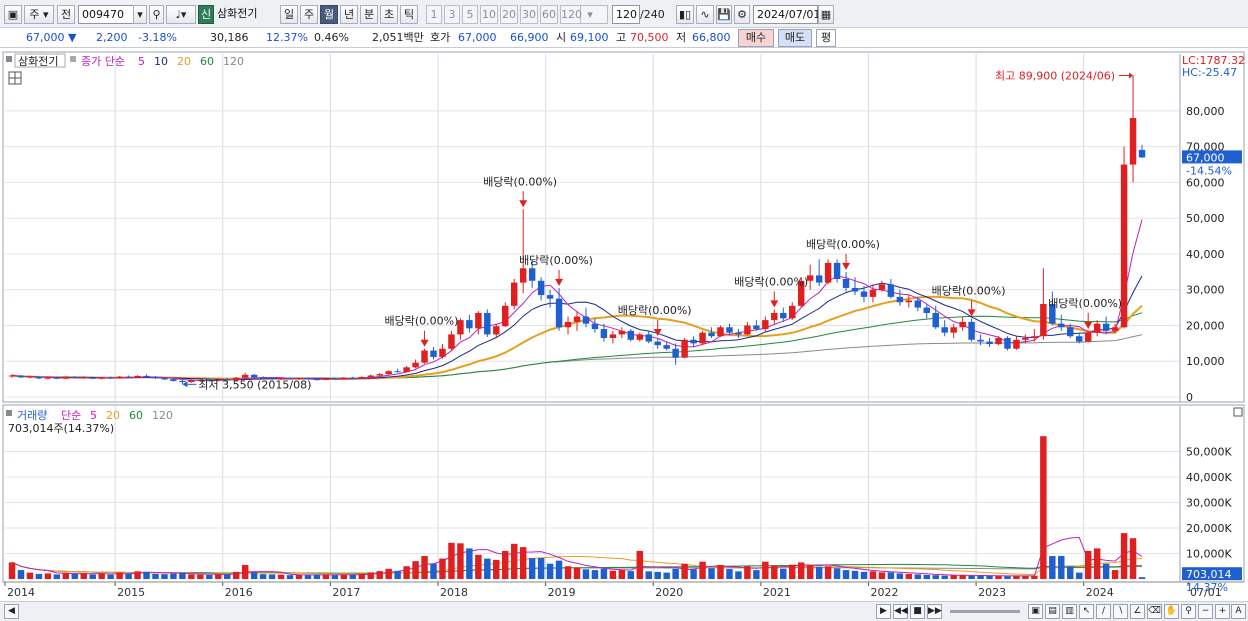 The width and height of the screenshot is (1248, 621). What do you see at coordinates (826, 14) in the screenshot?
I see `calendar-icon: ▦` at bounding box center [826, 14].